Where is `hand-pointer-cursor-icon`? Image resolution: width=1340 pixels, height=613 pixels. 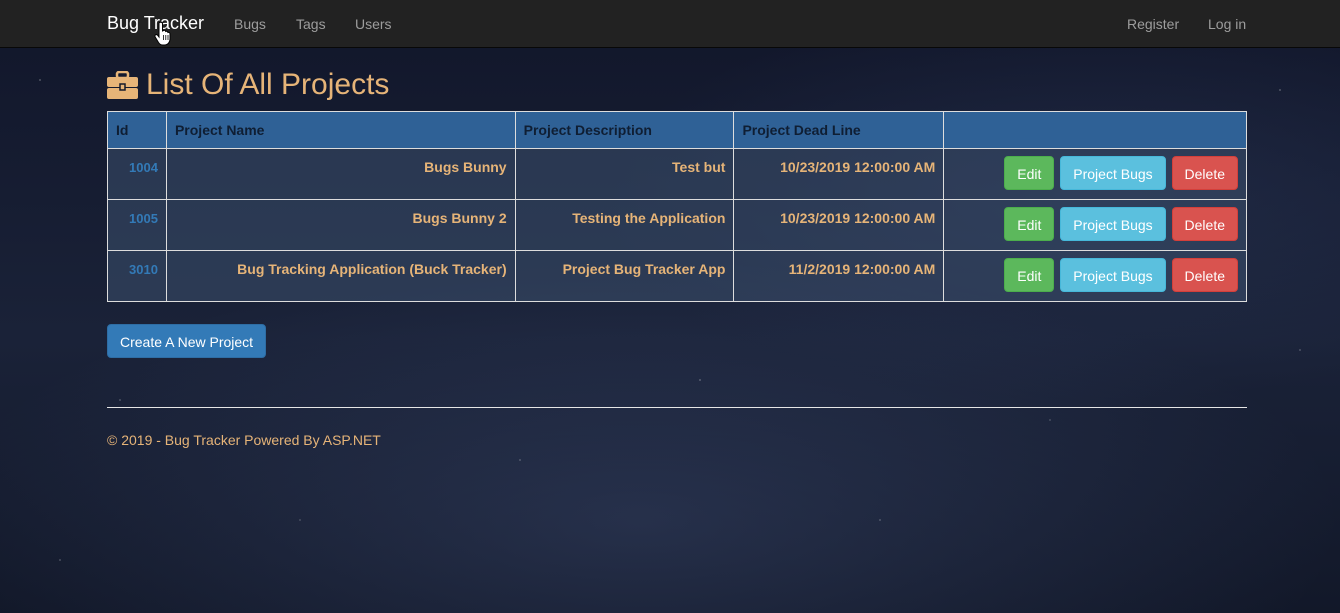 hand-pointer-cursor-icon is located at coordinates (162, 34).